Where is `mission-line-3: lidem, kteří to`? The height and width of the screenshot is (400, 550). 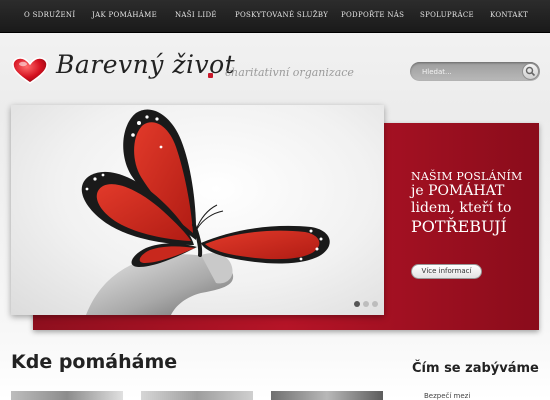
mission-line-3: lidem, kteří to is located at coordinates (461, 207).